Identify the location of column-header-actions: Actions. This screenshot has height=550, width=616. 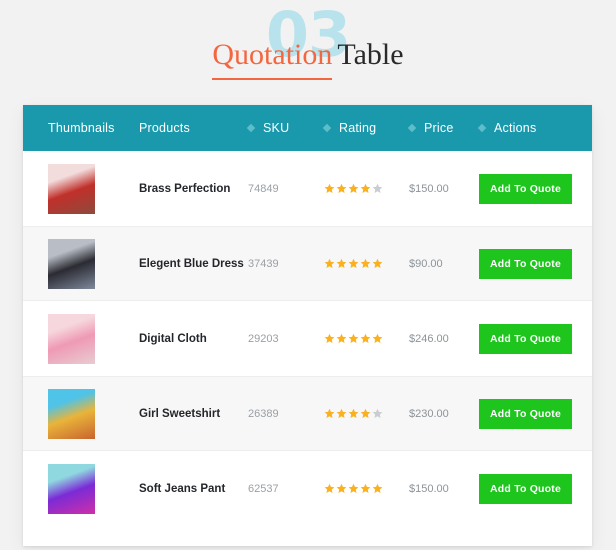
(534, 128).